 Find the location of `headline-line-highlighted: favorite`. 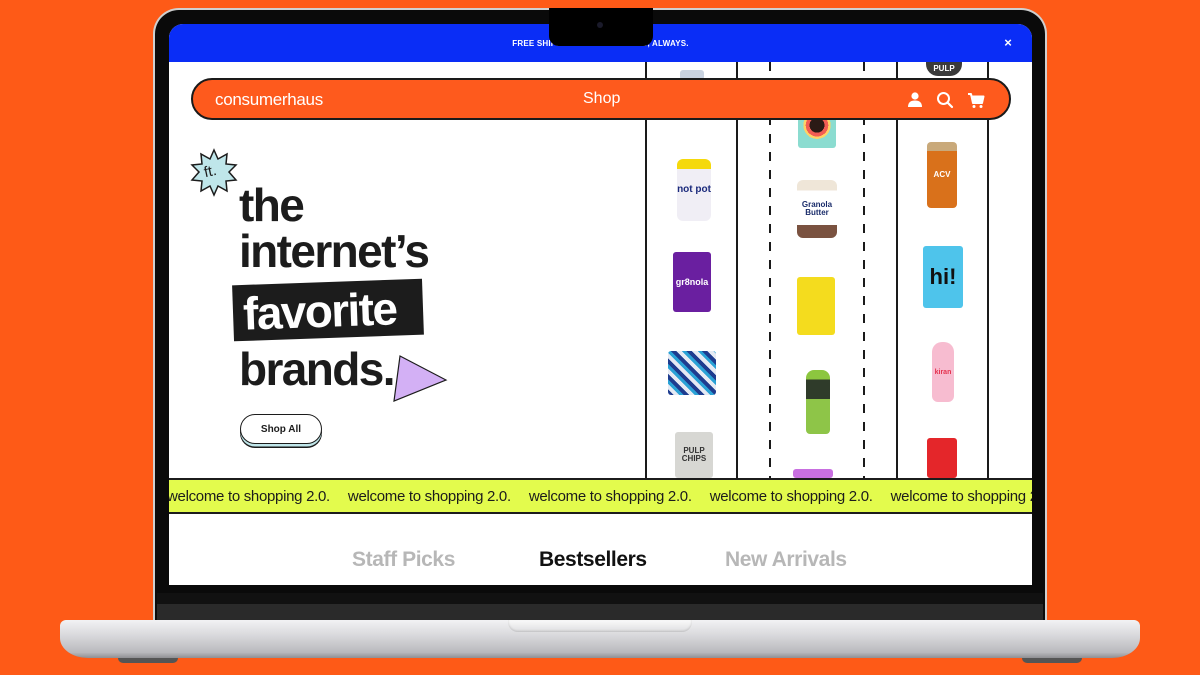

headline-line-highlighted: favorite is located at coordinates (320, 311).